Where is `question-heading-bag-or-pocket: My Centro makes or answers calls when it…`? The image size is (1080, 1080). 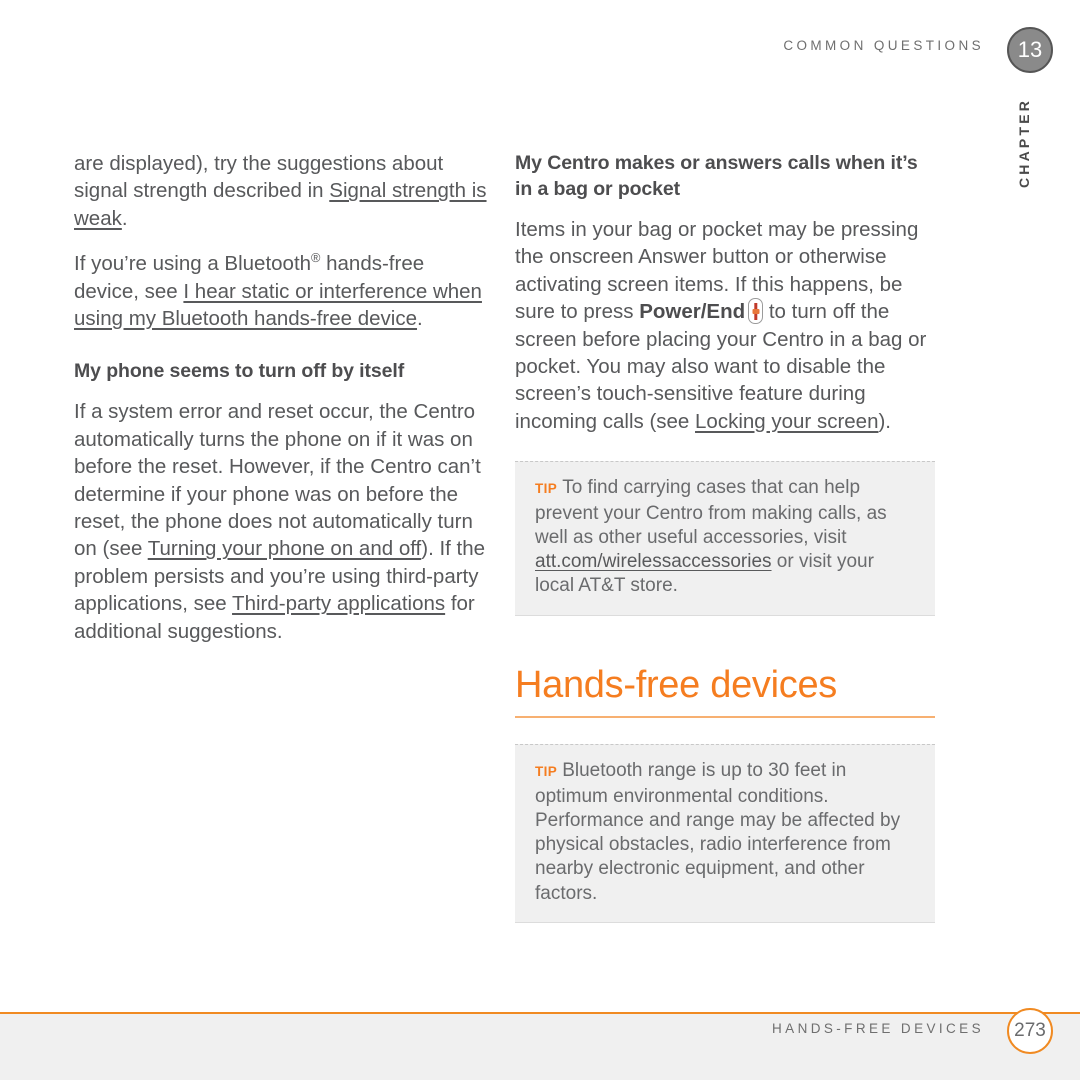 question-heading-bag-or-pocket: My Centro makes or answers calls when it… is located at coordinates (716, 176).